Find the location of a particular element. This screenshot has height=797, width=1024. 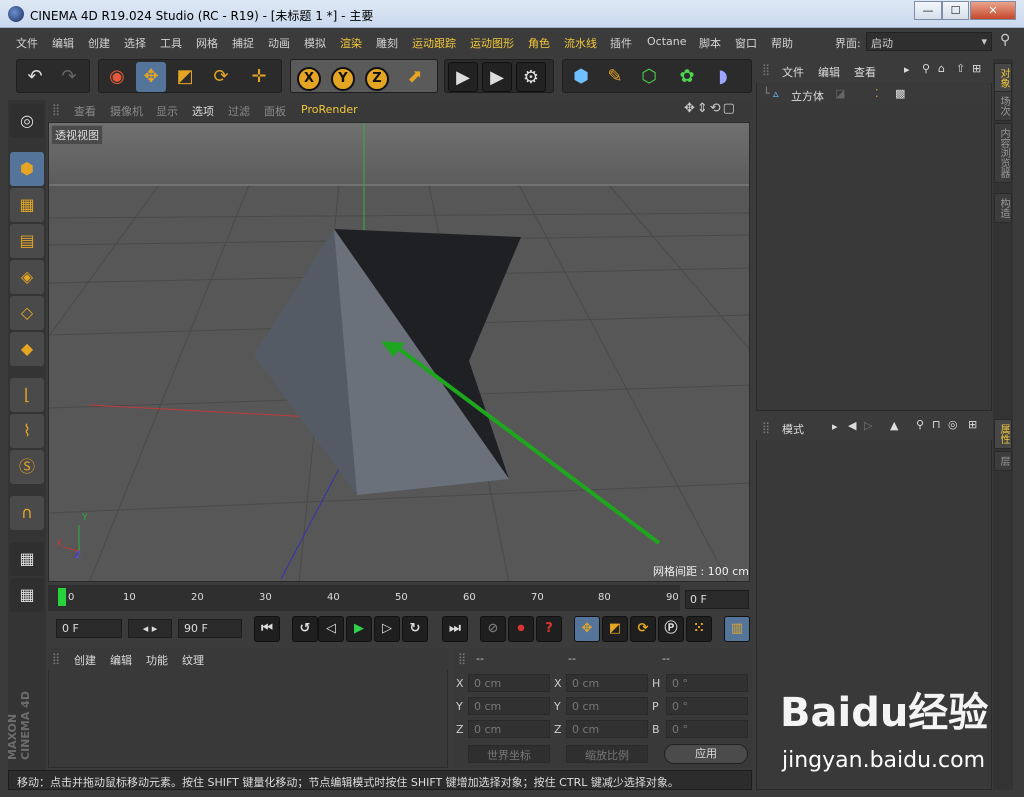

solo-mode-icon: Ⓢ is located at coordinates (27, 467).